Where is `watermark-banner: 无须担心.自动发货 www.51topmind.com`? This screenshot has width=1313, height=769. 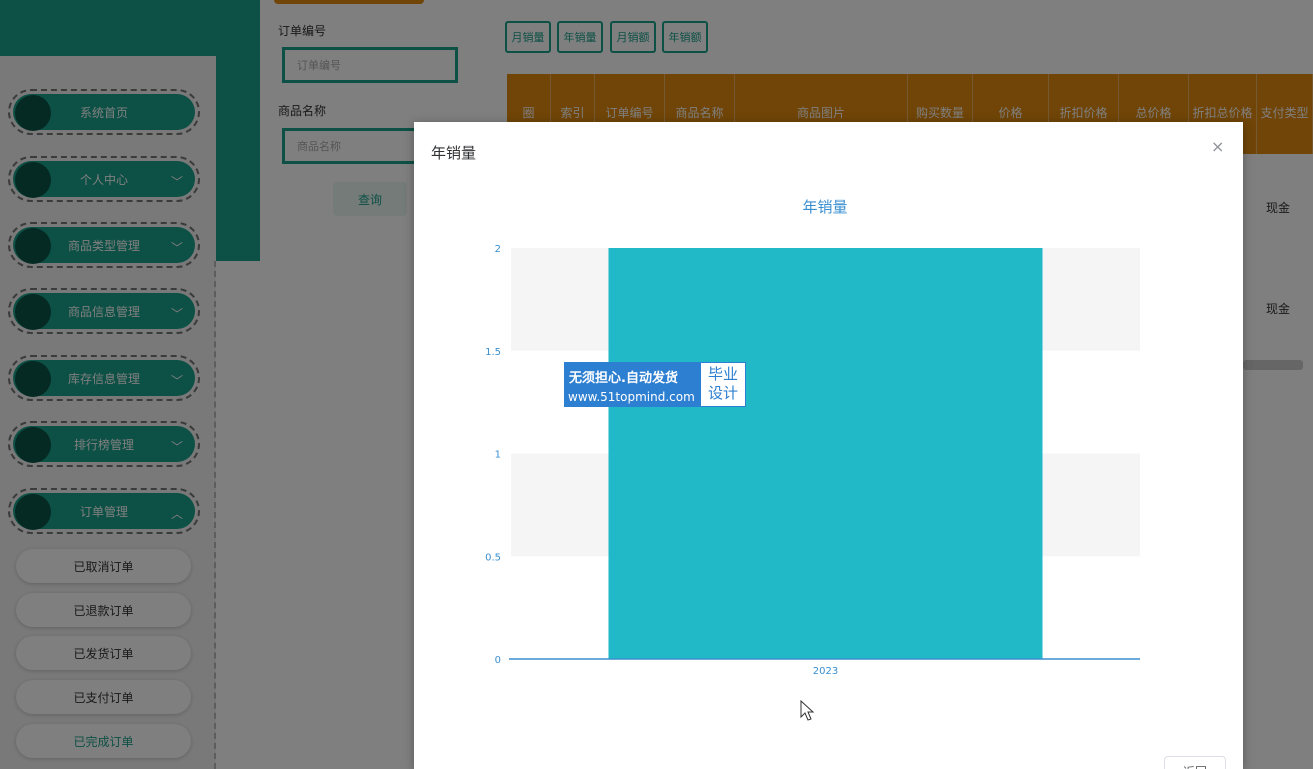 watermark-banner: 无须担心.自动发货 www.51topmind.com is located at coordinates (632, 384).